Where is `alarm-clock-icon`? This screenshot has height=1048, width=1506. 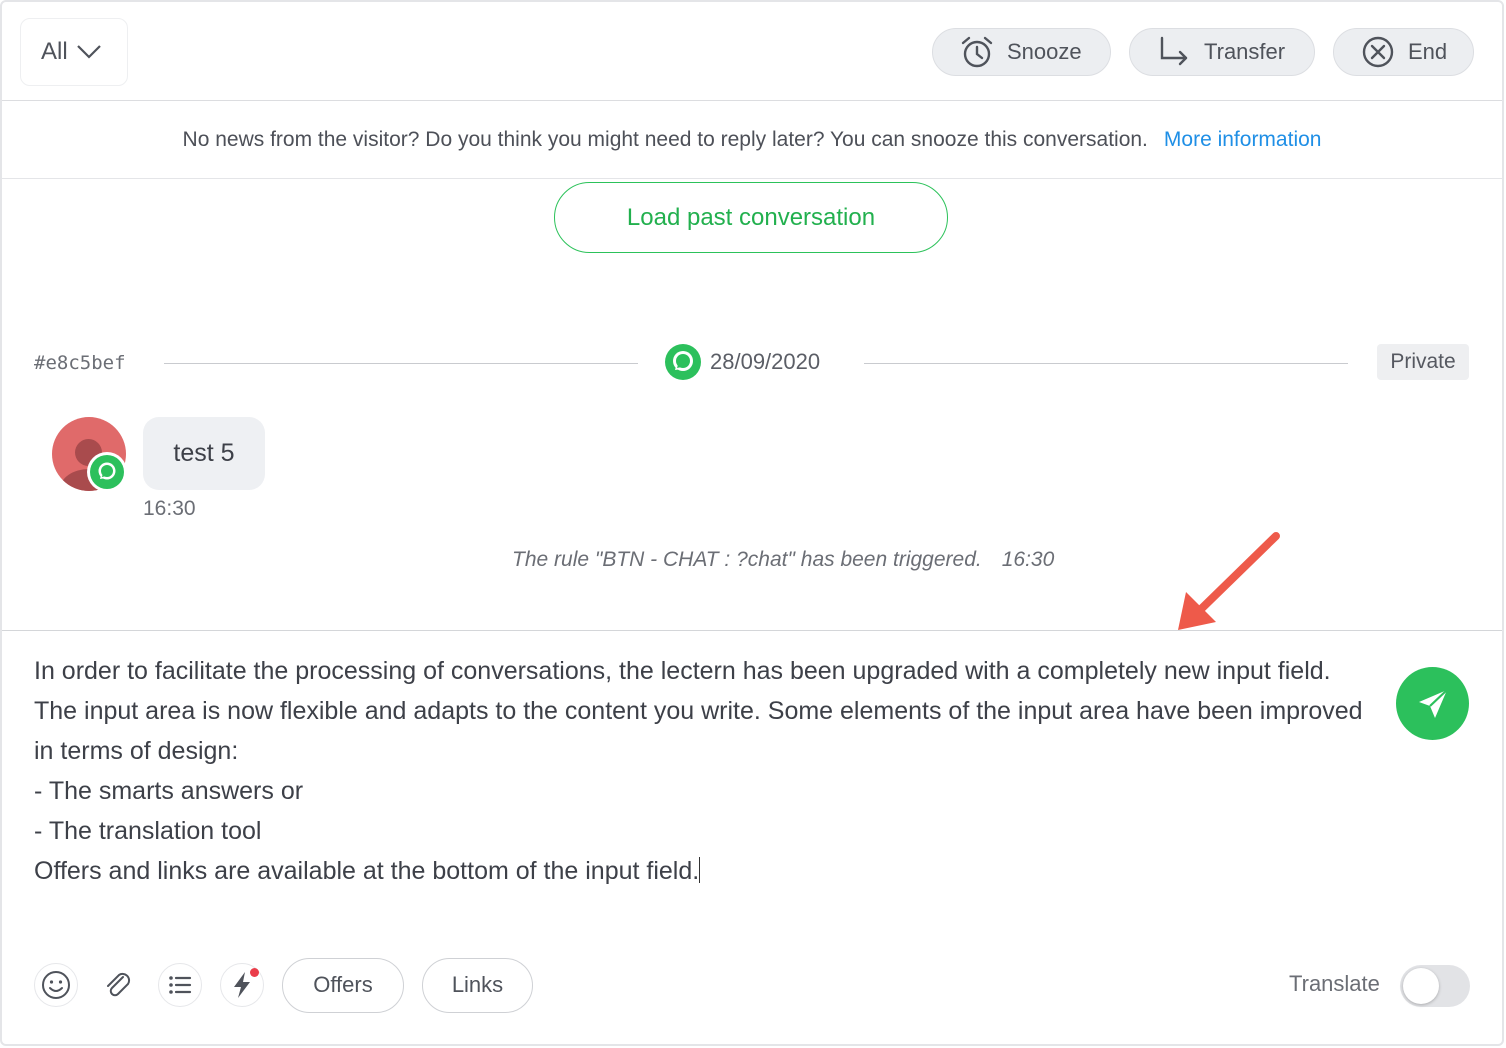 alarm-clock-icon is located at coordinates (977, 52).